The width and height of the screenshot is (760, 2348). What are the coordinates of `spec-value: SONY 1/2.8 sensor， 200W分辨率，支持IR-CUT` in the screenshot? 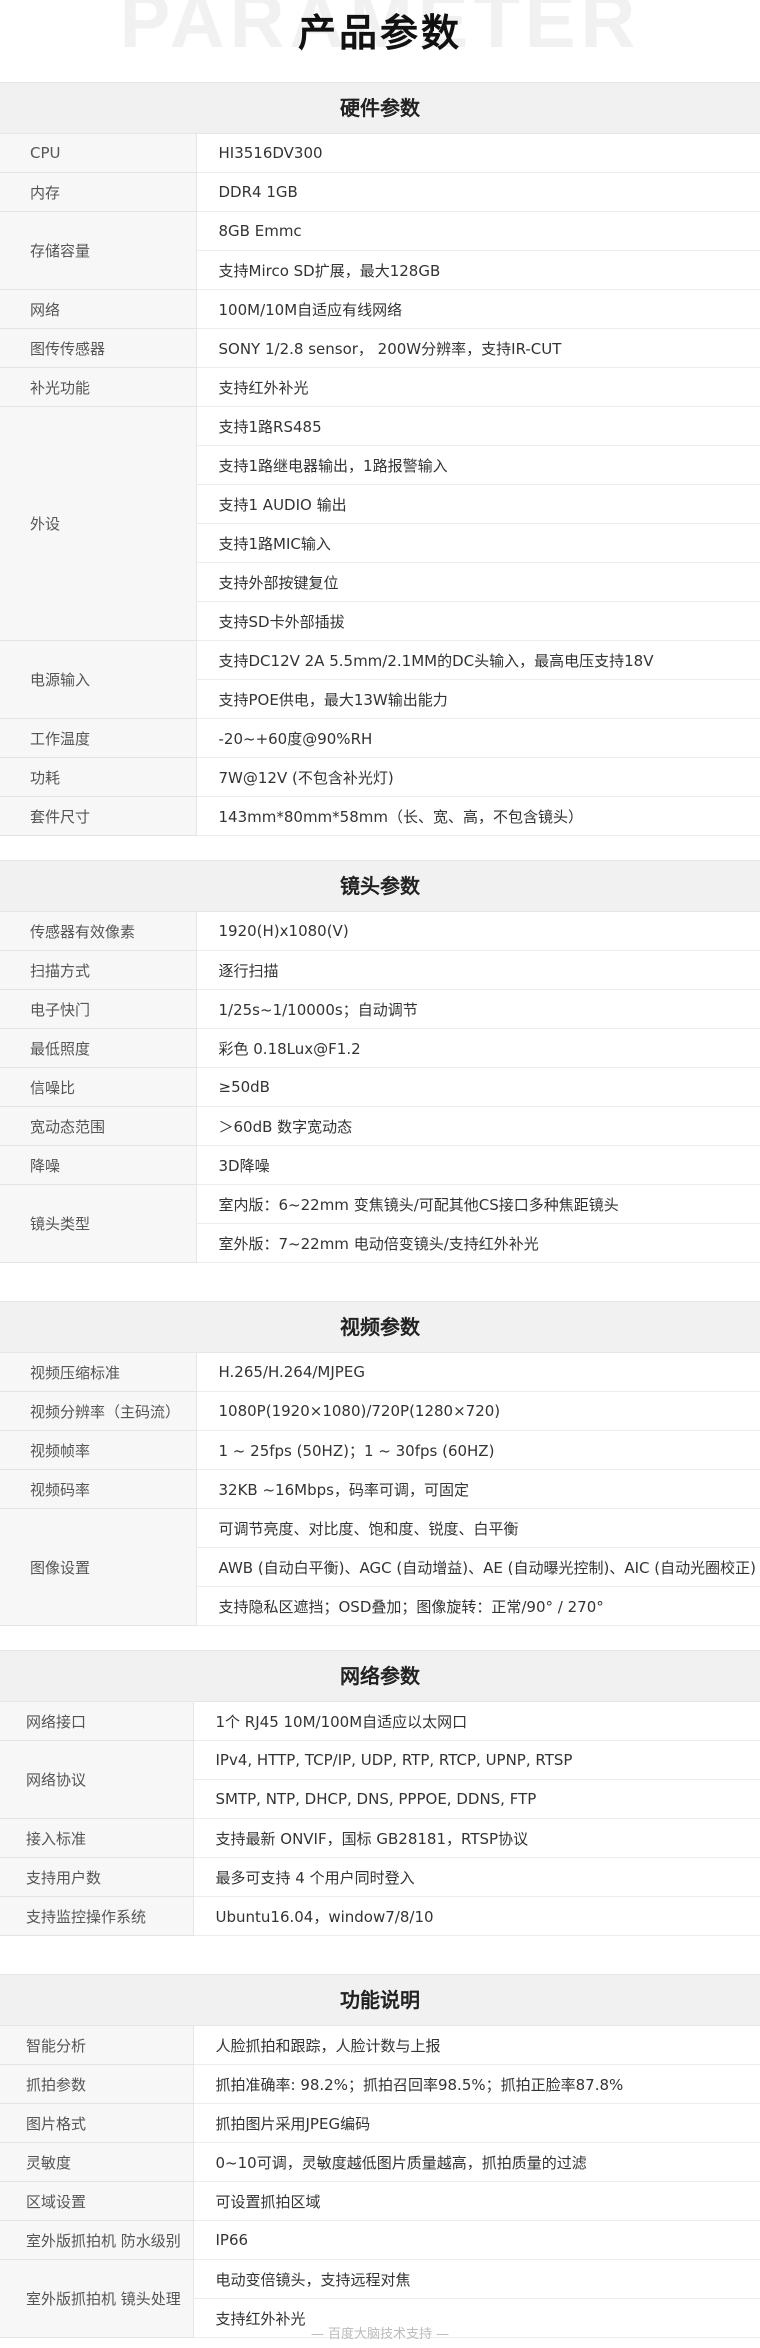 It's located at (478, 348).